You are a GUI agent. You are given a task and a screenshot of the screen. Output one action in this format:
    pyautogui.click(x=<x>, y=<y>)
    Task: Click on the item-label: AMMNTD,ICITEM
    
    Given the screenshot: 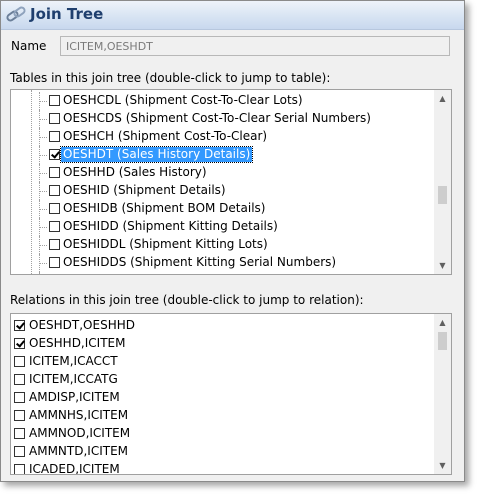 What is the action you would take?
    pyautogui.click(x=78, y=451)
    